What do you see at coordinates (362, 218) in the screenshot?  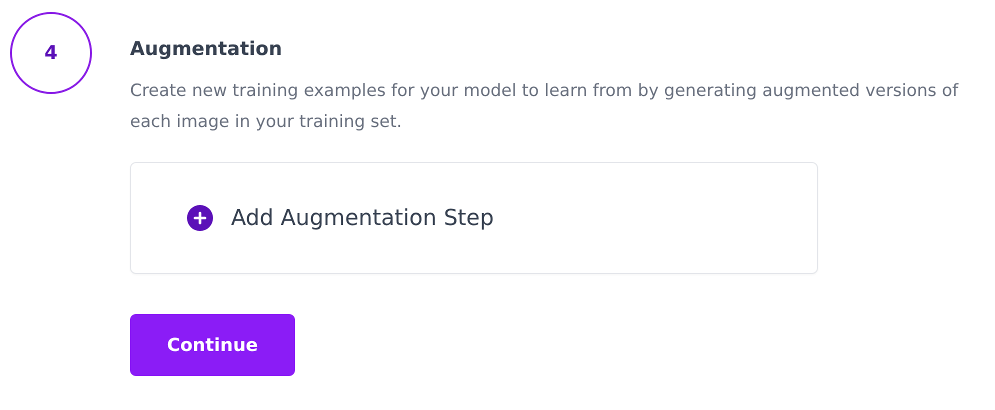 I see `add-step-label: Add Augmentation Step` at bounding box center [362, 218].